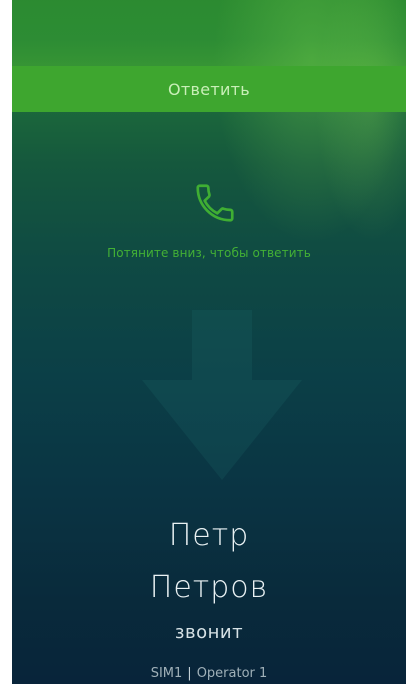 Image resolution: width=418 pixels, height=684 pixels. I want to click on answer-bar: Ответить, so click(209, 89).